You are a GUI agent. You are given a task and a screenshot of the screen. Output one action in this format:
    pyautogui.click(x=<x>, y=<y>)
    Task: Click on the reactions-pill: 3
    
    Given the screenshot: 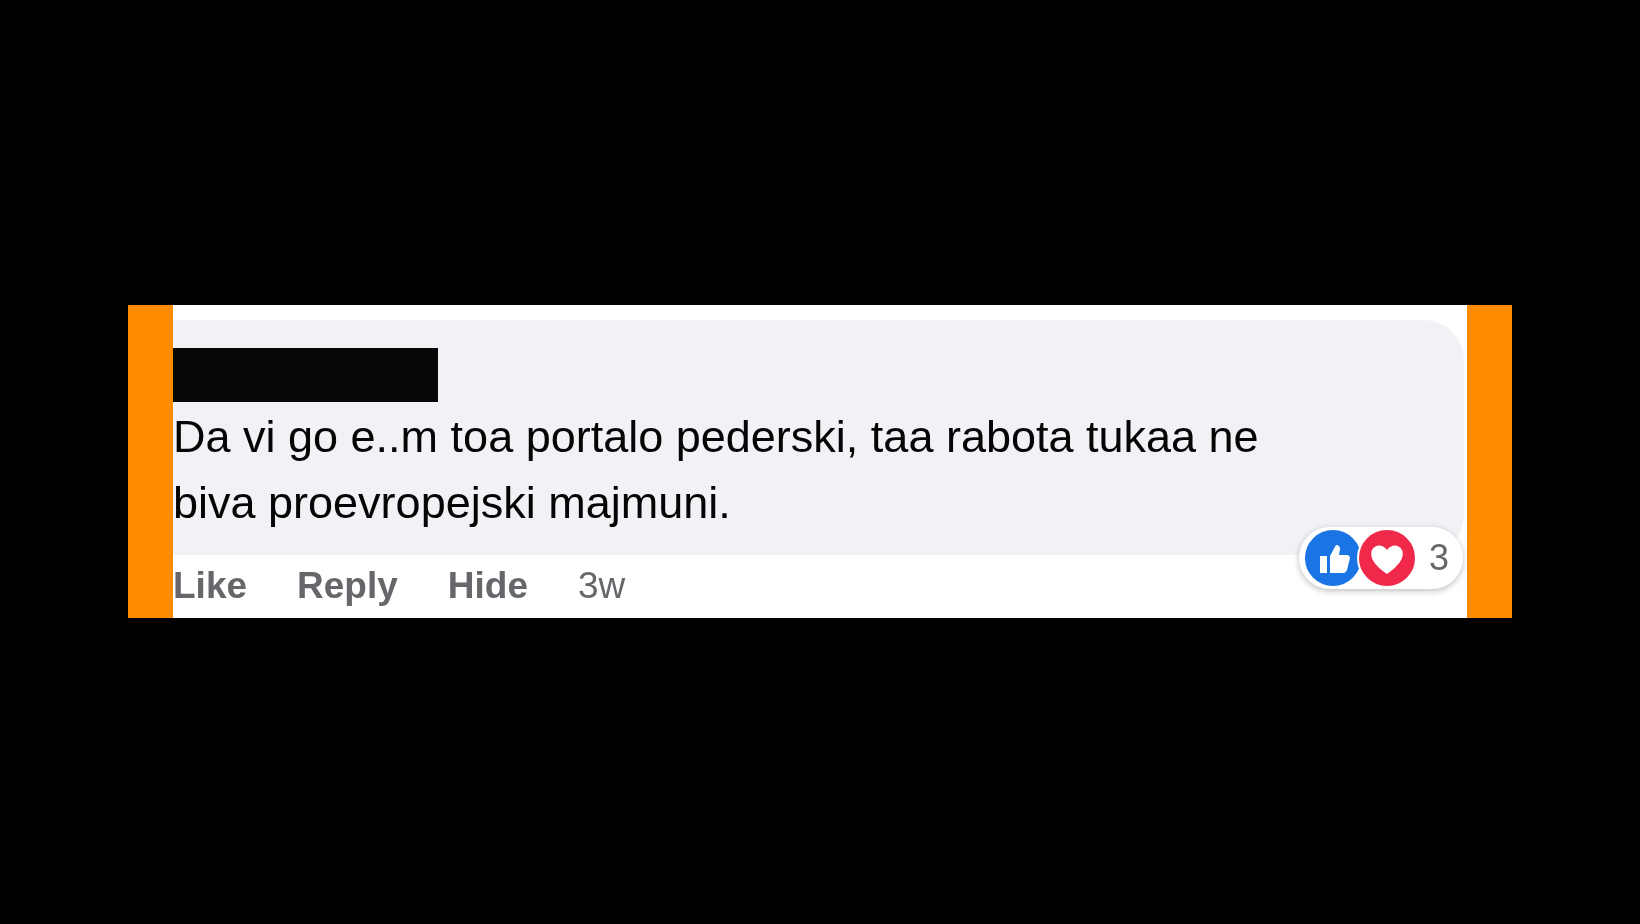 What is the action you would take?
    pyautogui.click(x=1380, y=558)
    